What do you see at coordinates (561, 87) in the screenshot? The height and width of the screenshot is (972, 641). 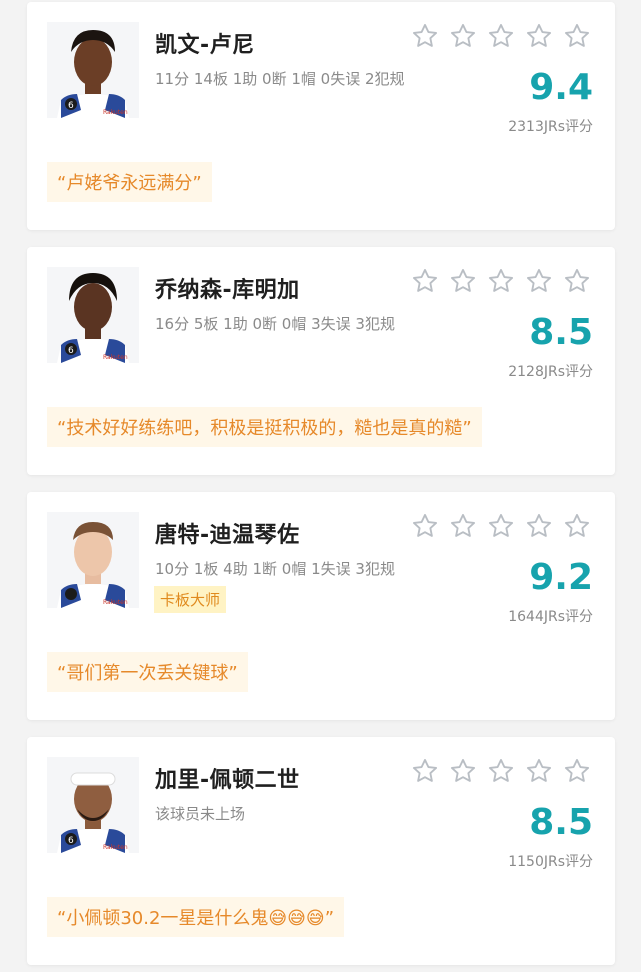 I see `average-score: 9.4` at bounding box center [561, 87].